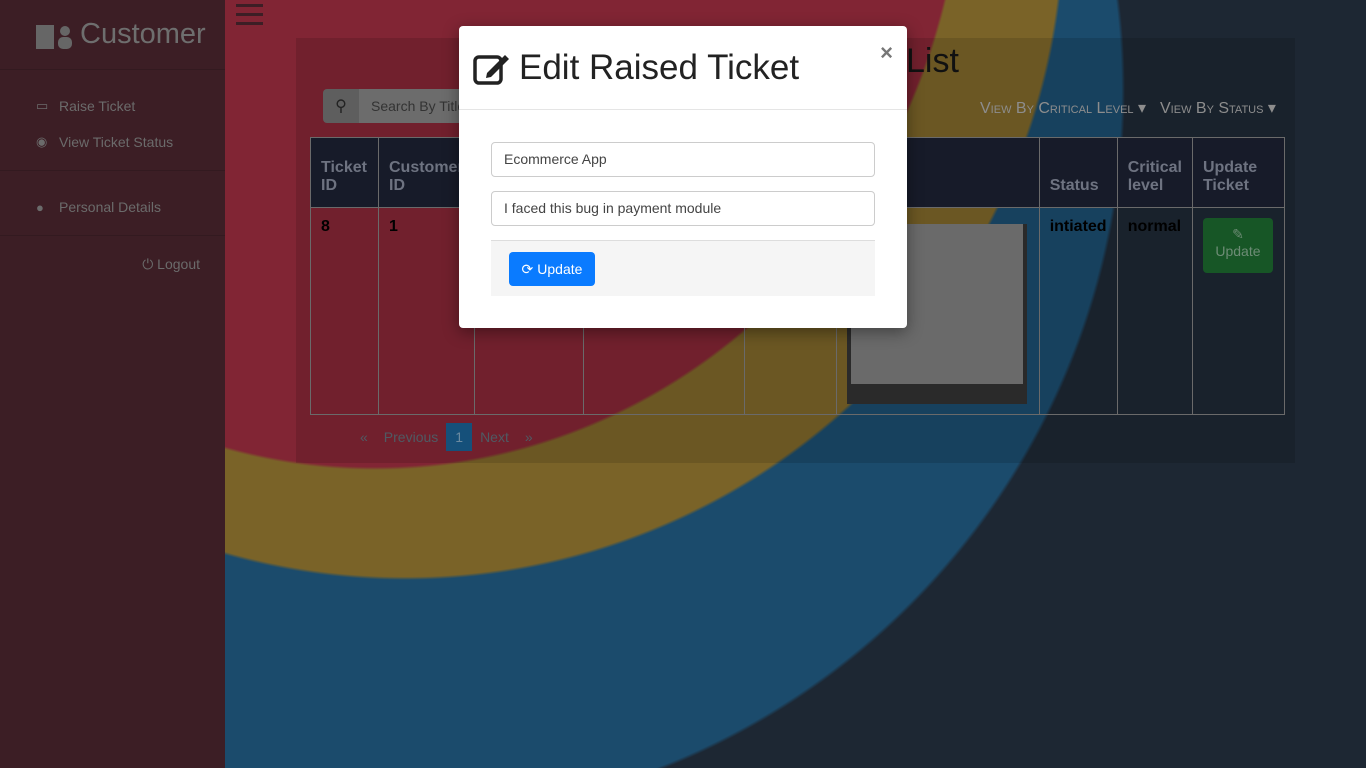 This screenshot has width=1366, height=768. I want to click on description-input: I faced this bug in payment module, so click(683, 208).